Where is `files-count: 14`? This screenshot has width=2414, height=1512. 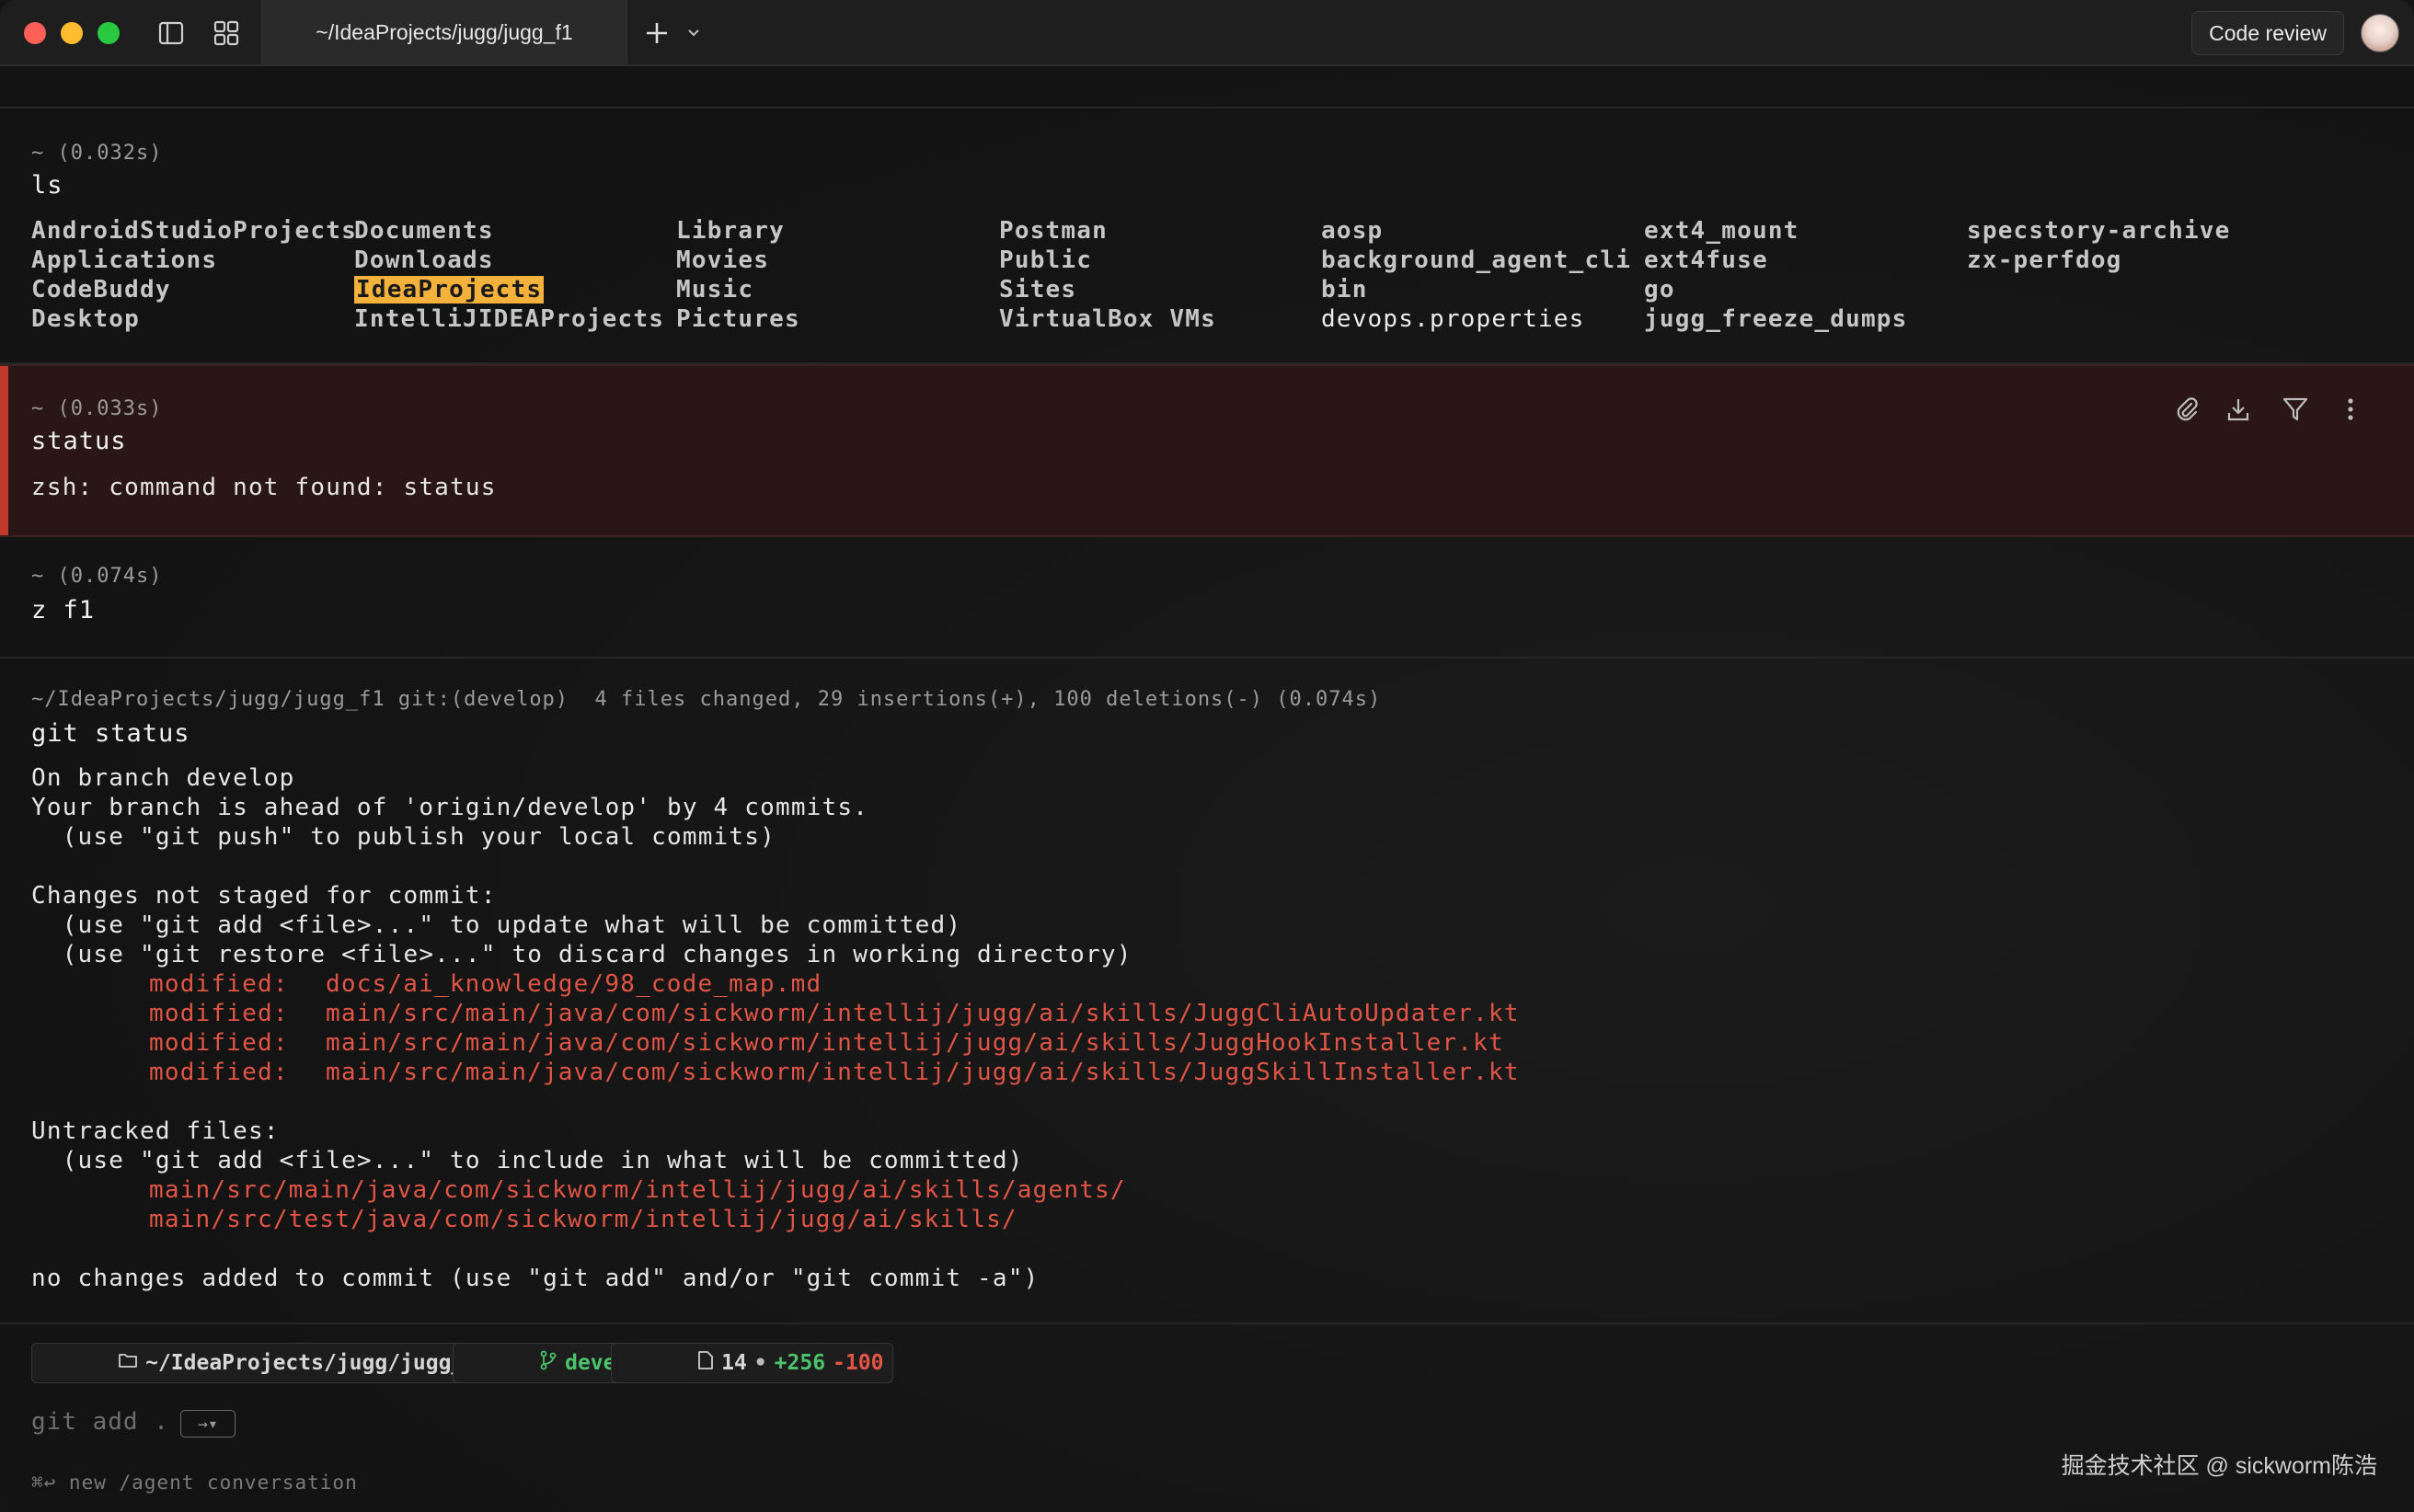
files-count: 14 is located at coordinates (734, 1363).